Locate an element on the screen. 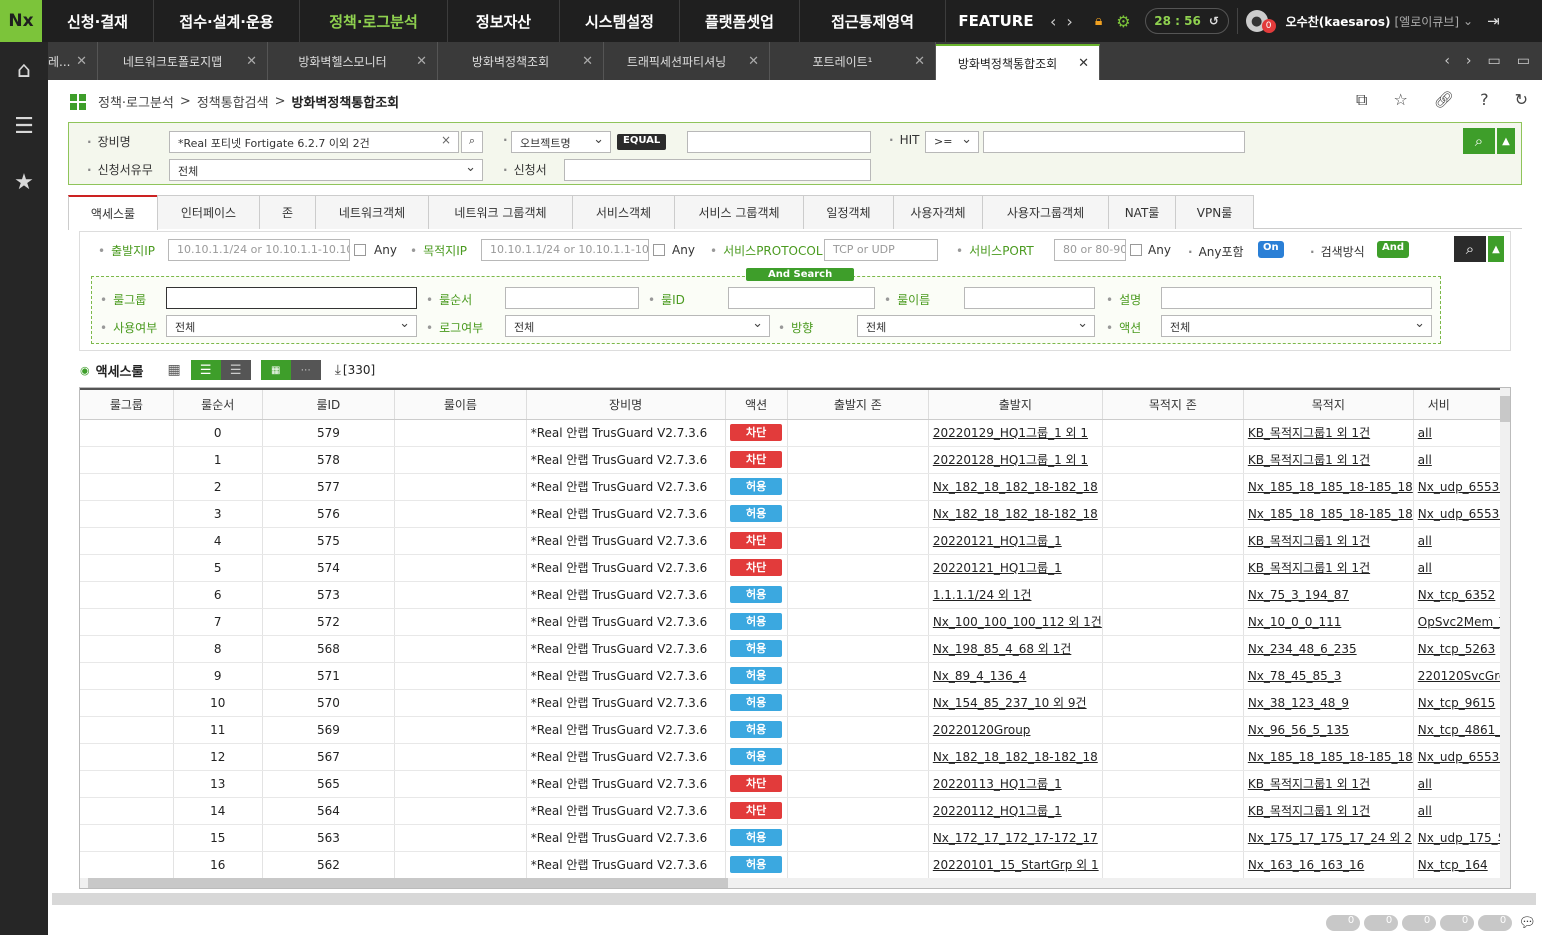 The image size is (1542, 935). home-icon: ⌂ is located at coordinates (24, 70).